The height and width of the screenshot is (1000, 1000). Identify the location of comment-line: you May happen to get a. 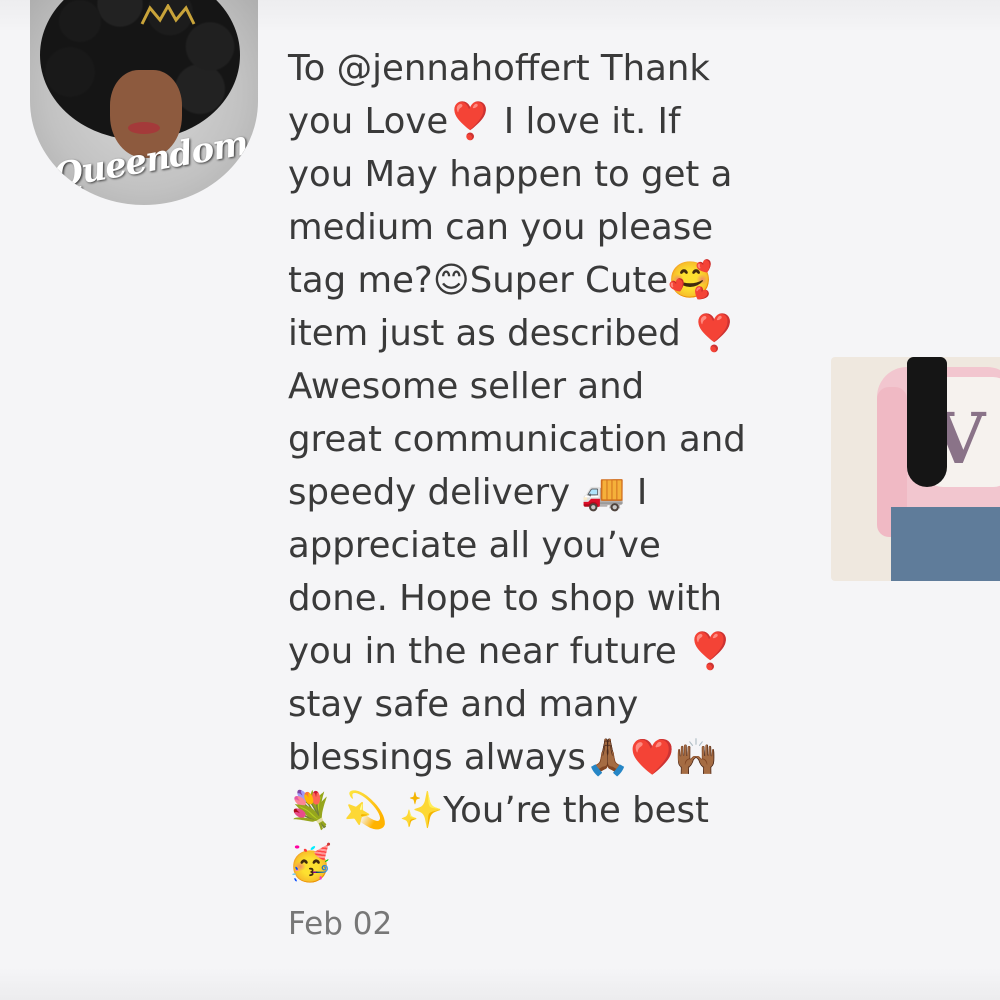
(510, 174).